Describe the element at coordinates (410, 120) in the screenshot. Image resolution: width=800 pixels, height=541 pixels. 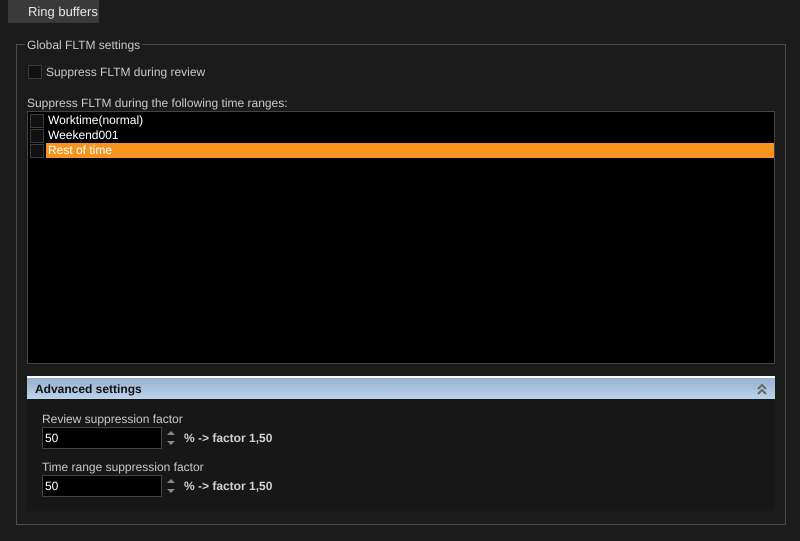
I see `list-item: Worktime(normal)` at that location.